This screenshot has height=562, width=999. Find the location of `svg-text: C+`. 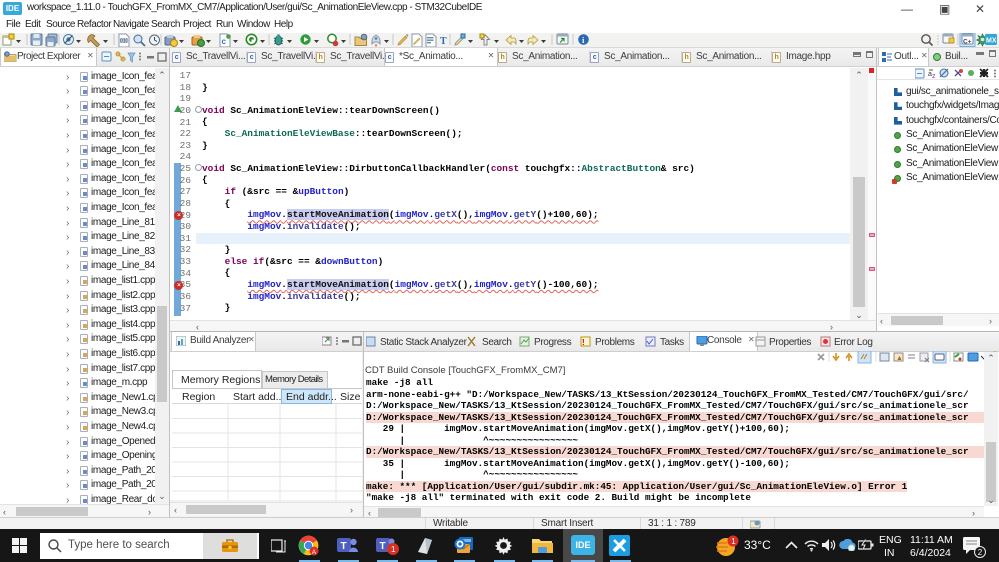

svg-text: C+ is located at coordinates (967, 42).